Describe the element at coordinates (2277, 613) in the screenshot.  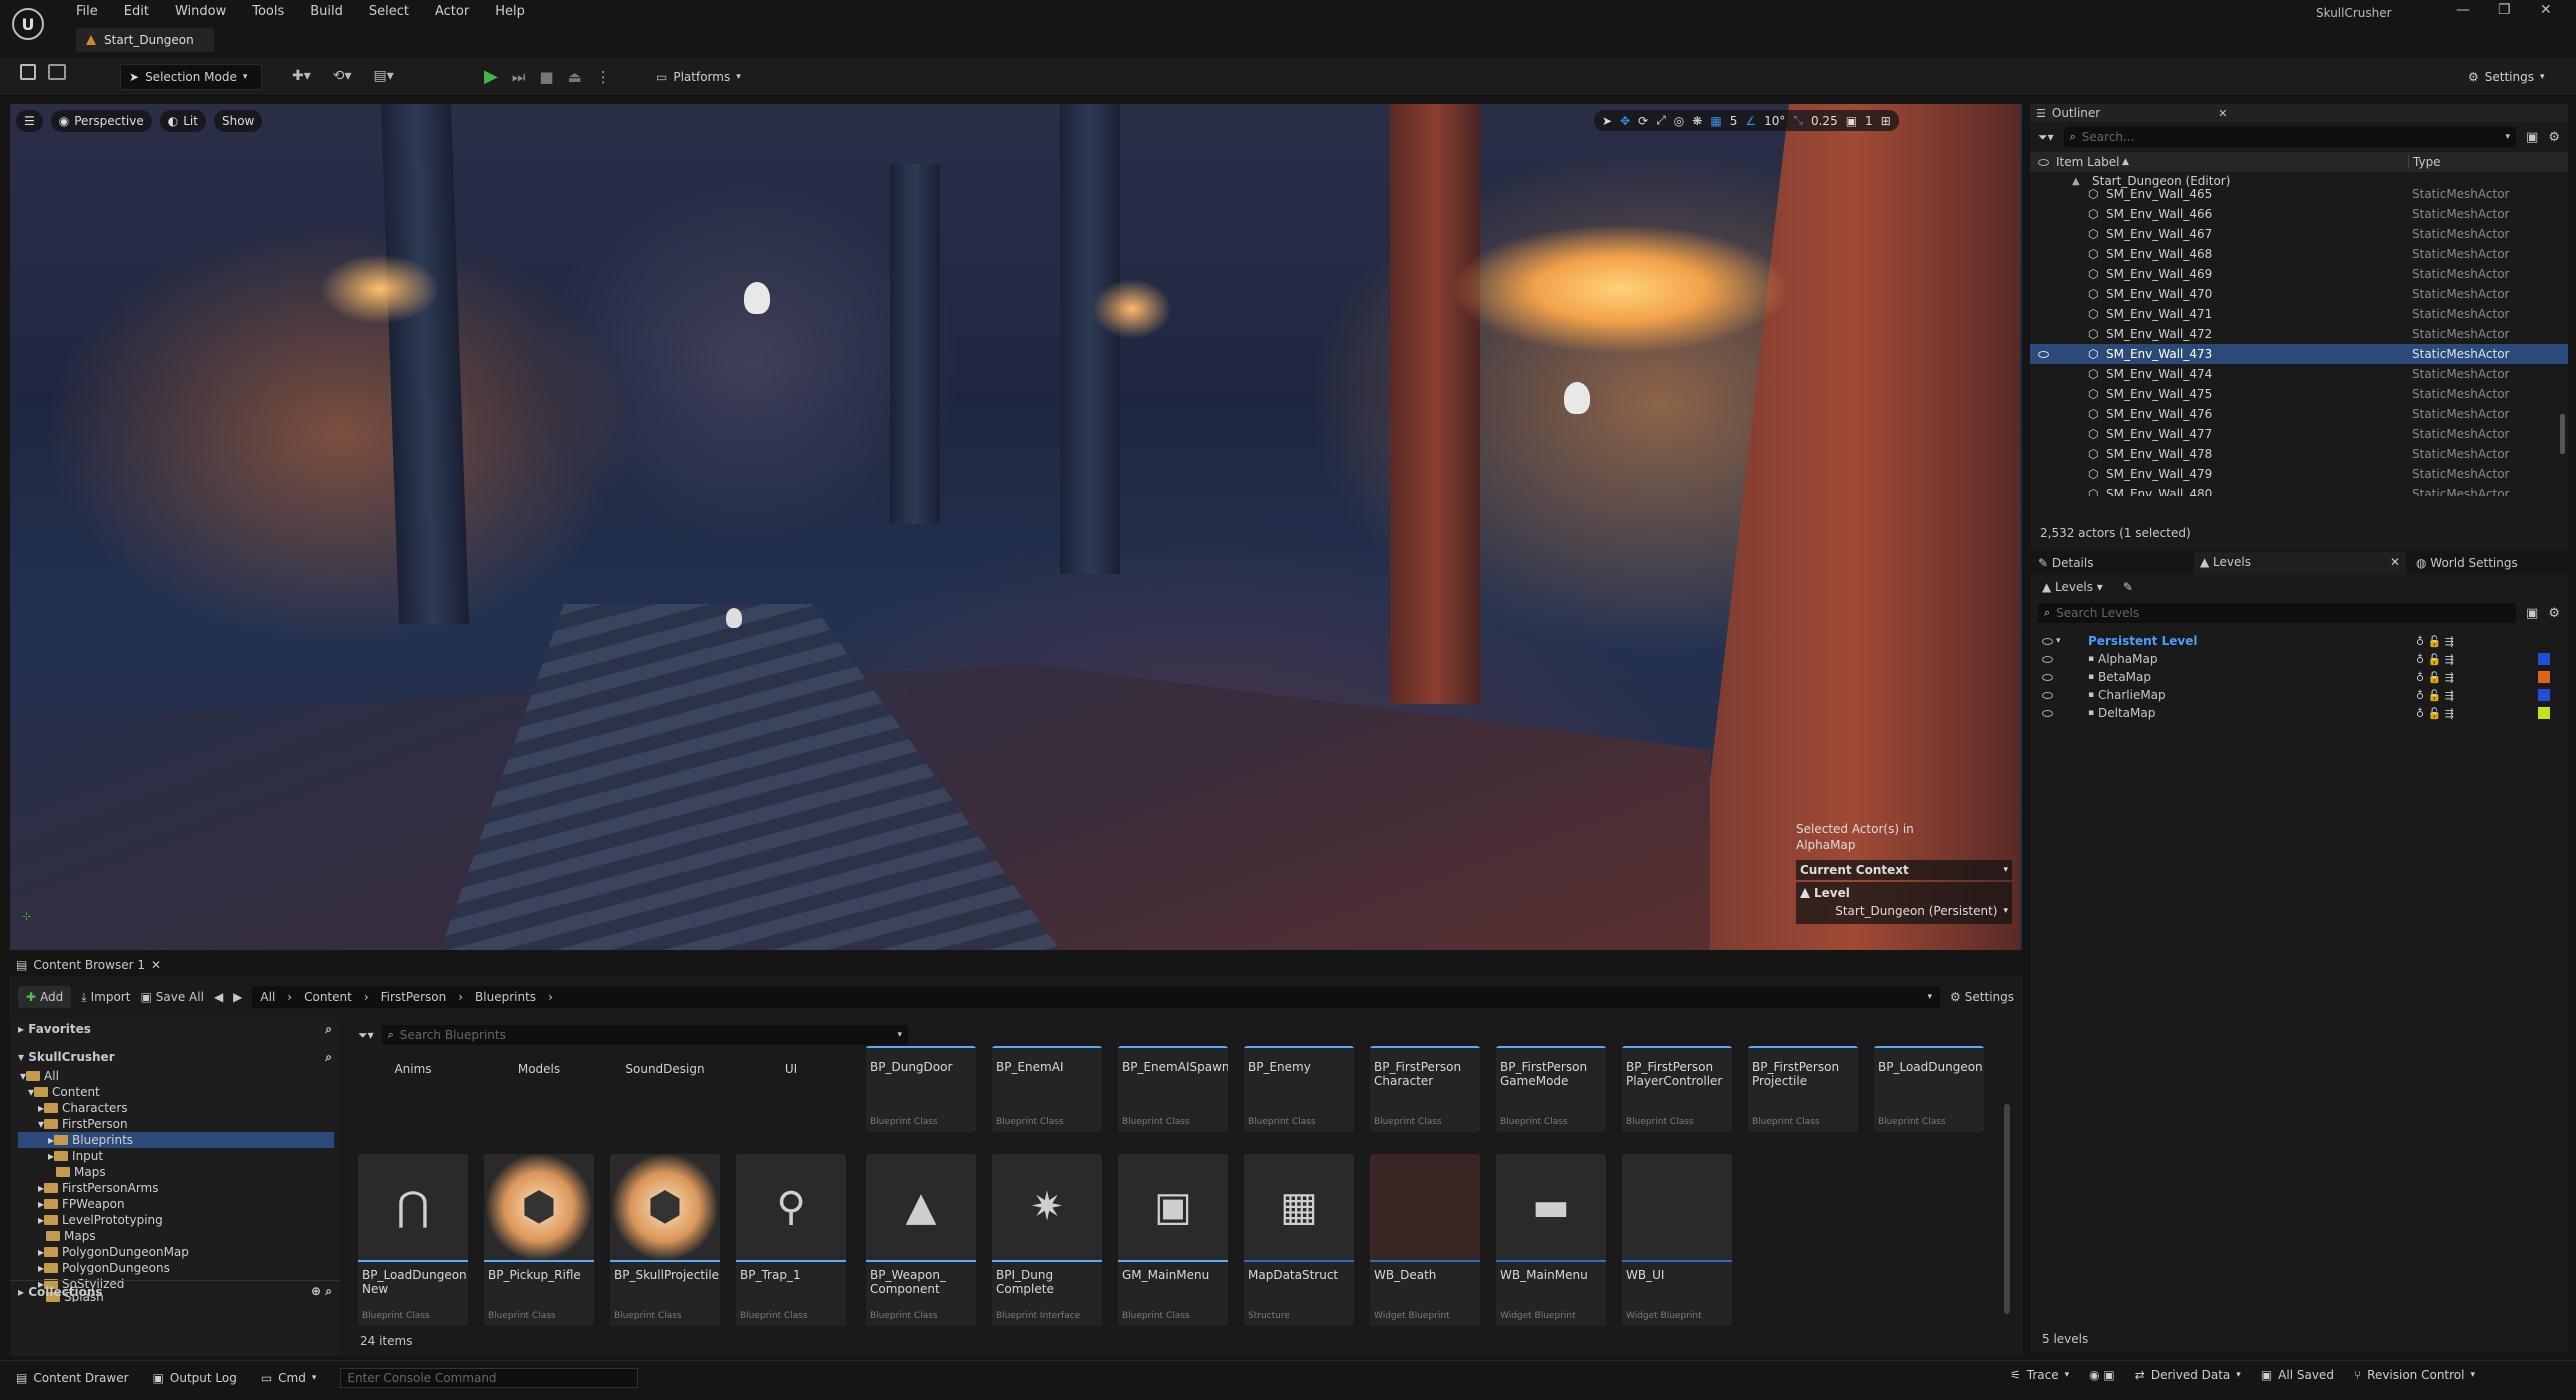
I see `levels-search-input: ⌕ Search Levels` at that location.